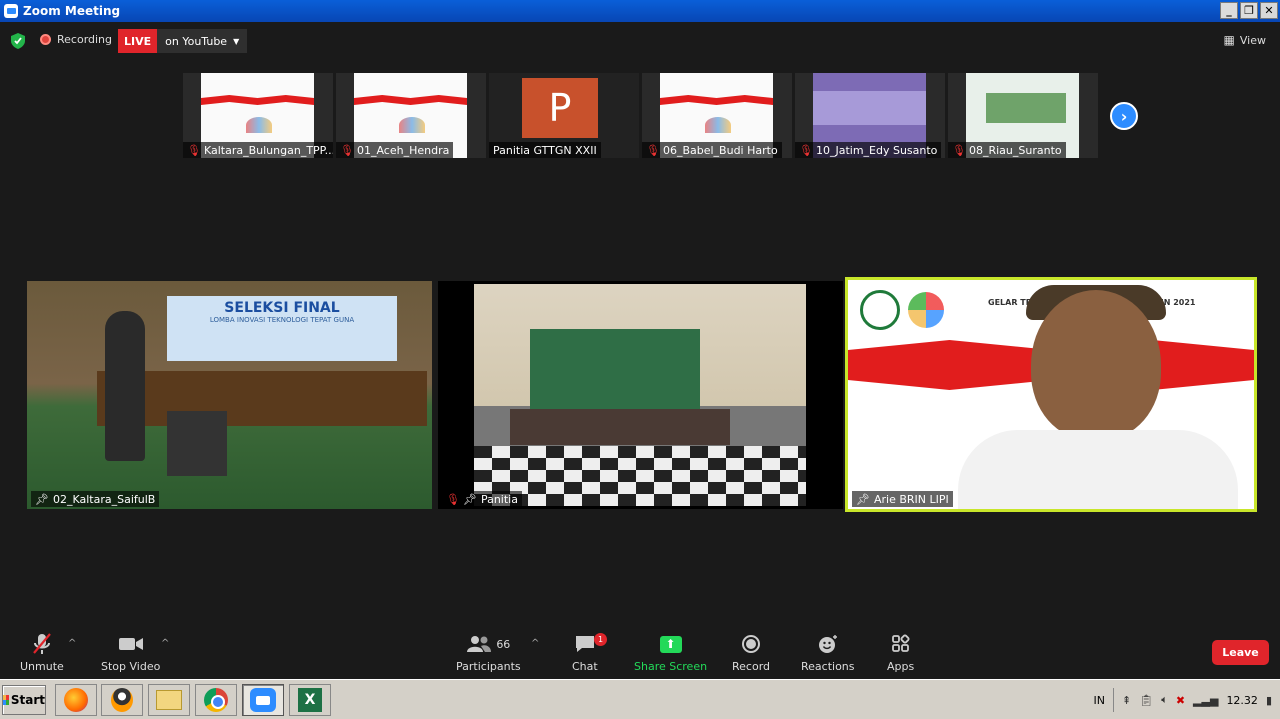  What do you see at coordinates (1229, 10) in the screenshot?
I see `minimize-button: _` at bounding box center [1229, 10].